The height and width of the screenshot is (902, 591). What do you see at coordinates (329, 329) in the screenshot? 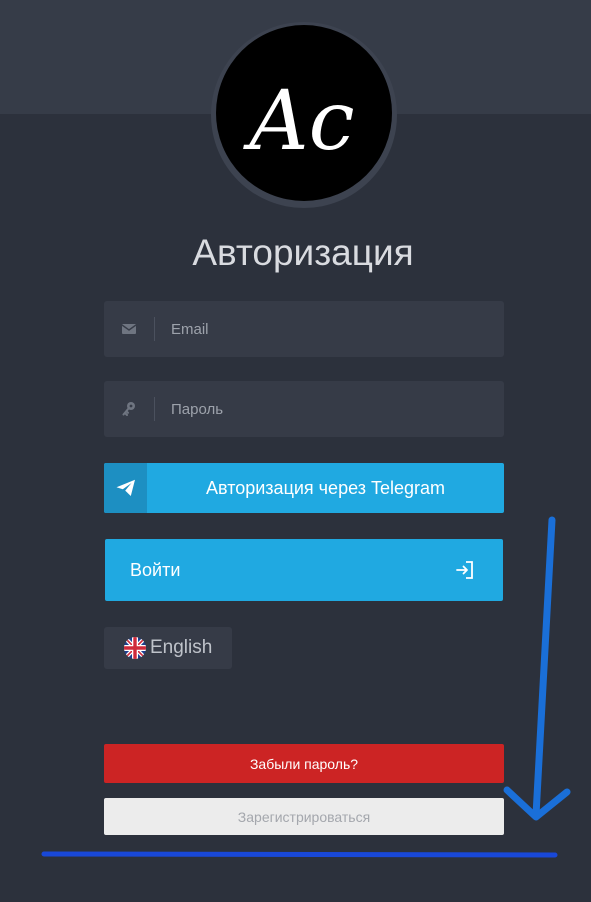
I see `email-input` at bounding box center [329, 329].